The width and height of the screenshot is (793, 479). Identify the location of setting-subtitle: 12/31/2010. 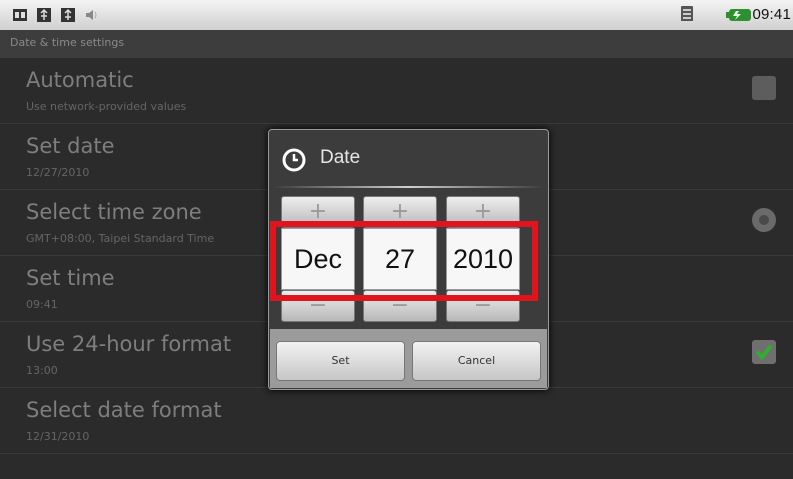
(58, 436).